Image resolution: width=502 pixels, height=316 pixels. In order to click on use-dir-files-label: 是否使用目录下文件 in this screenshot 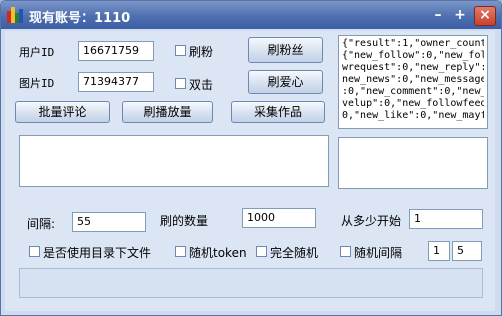, I will do `click(97, 253)`.